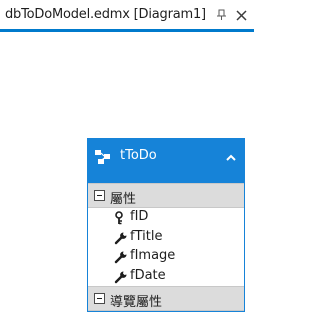 The height and width of the screenshot is (312, 320). What do you see at coordinates (241, 15) in the screenshot?
I see `close-icon` at bounding box center [241, 15].